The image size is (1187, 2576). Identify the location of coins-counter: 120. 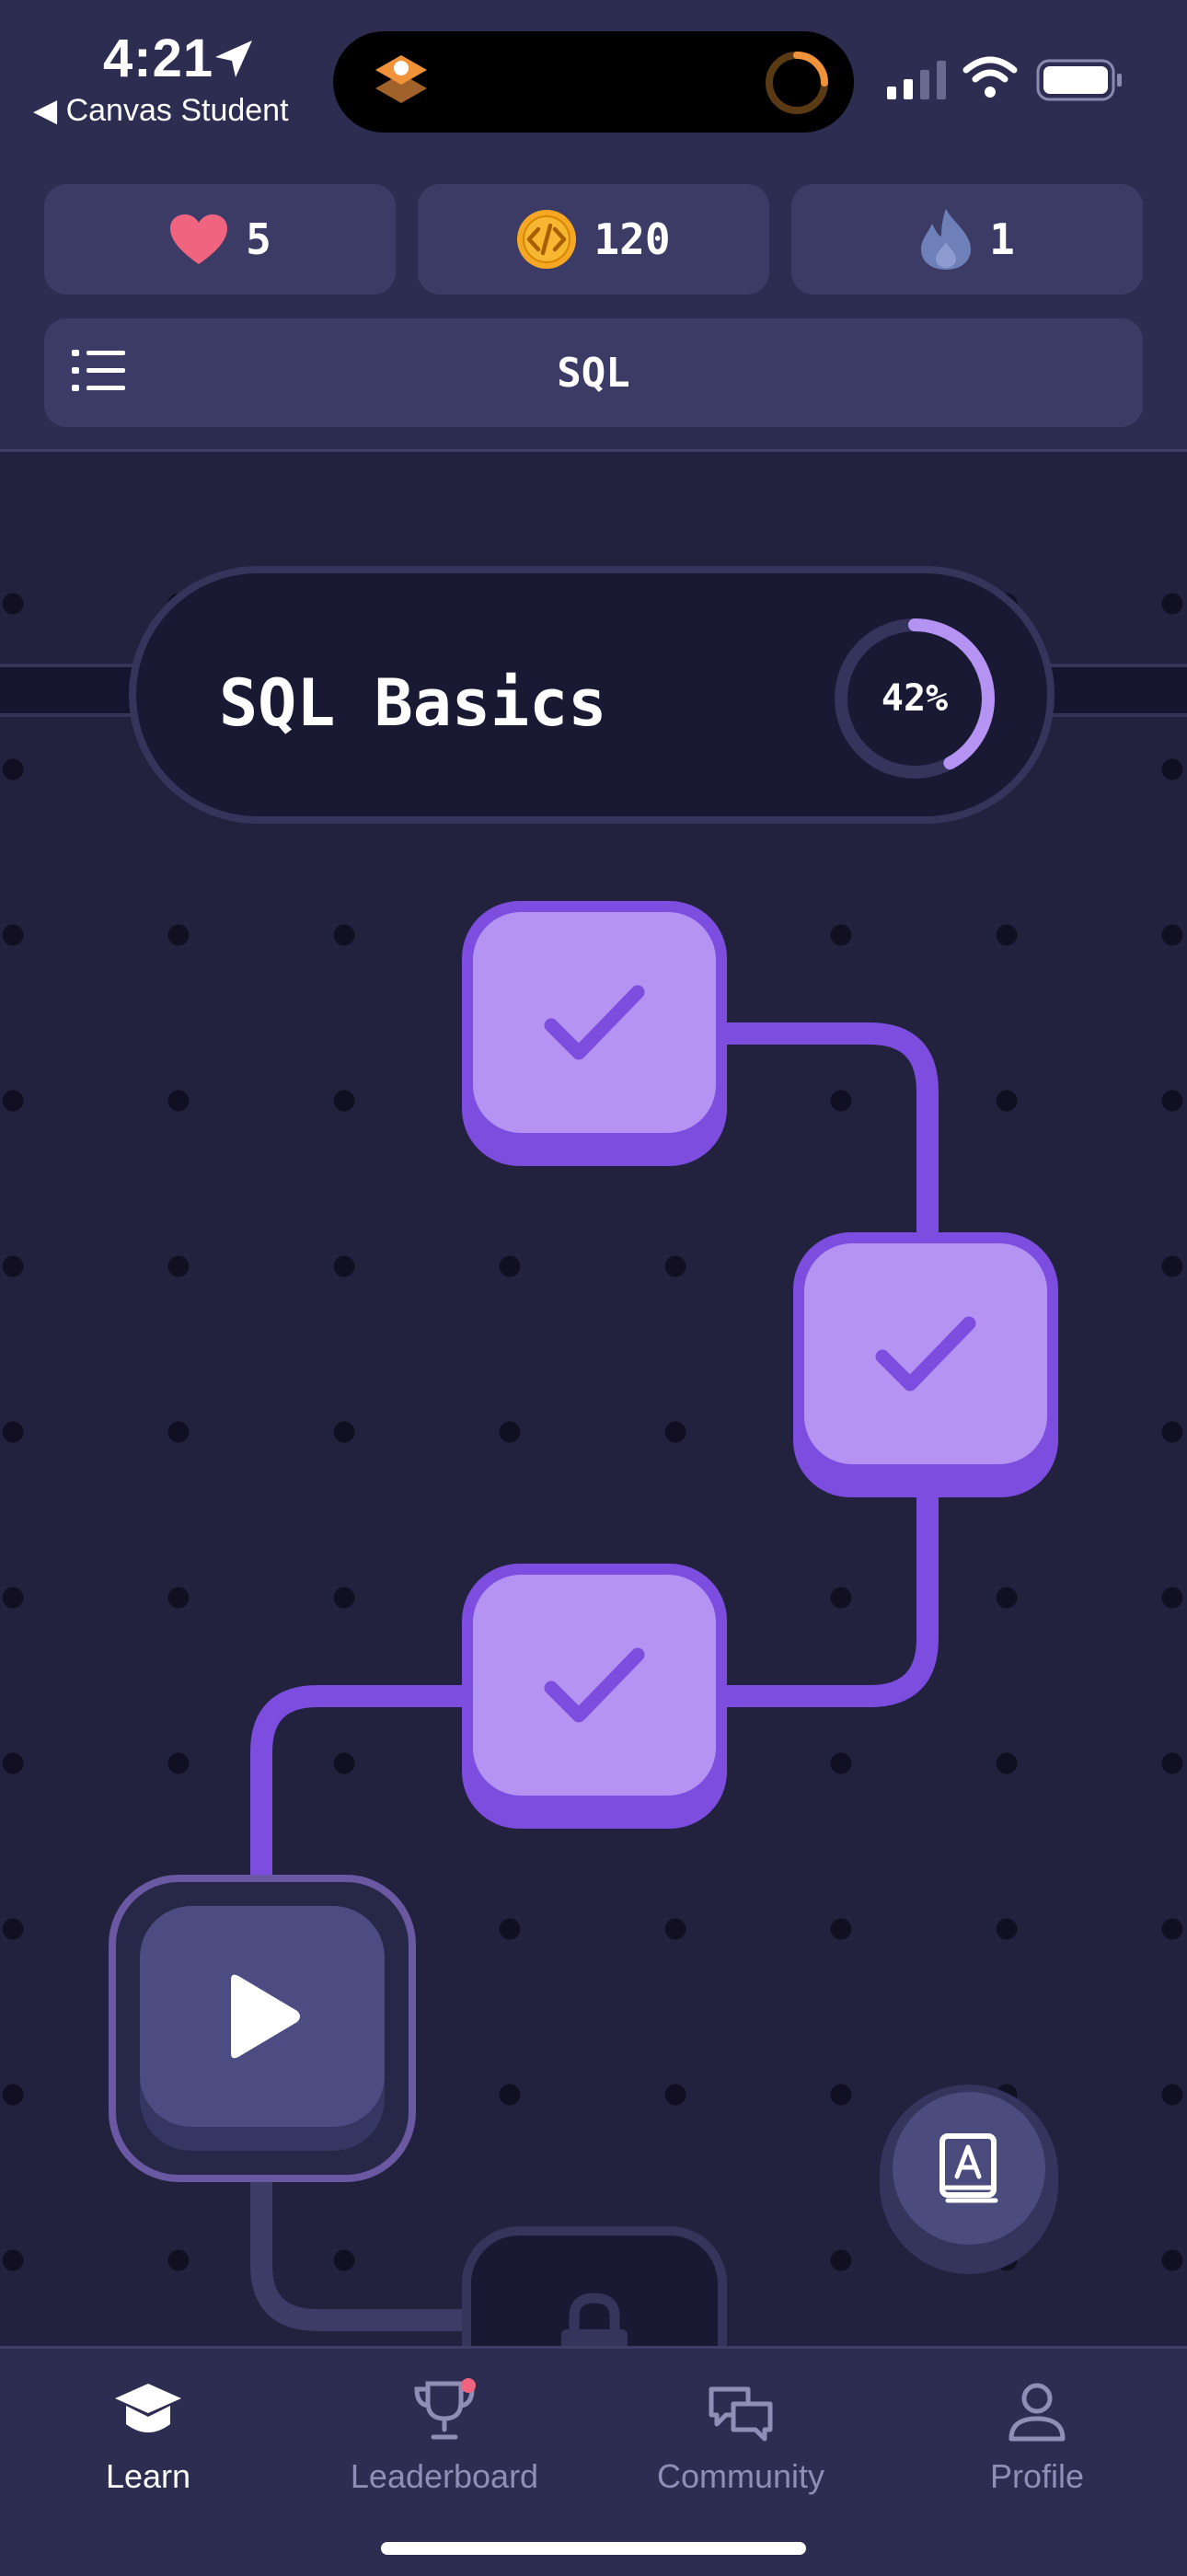
(593, 240).